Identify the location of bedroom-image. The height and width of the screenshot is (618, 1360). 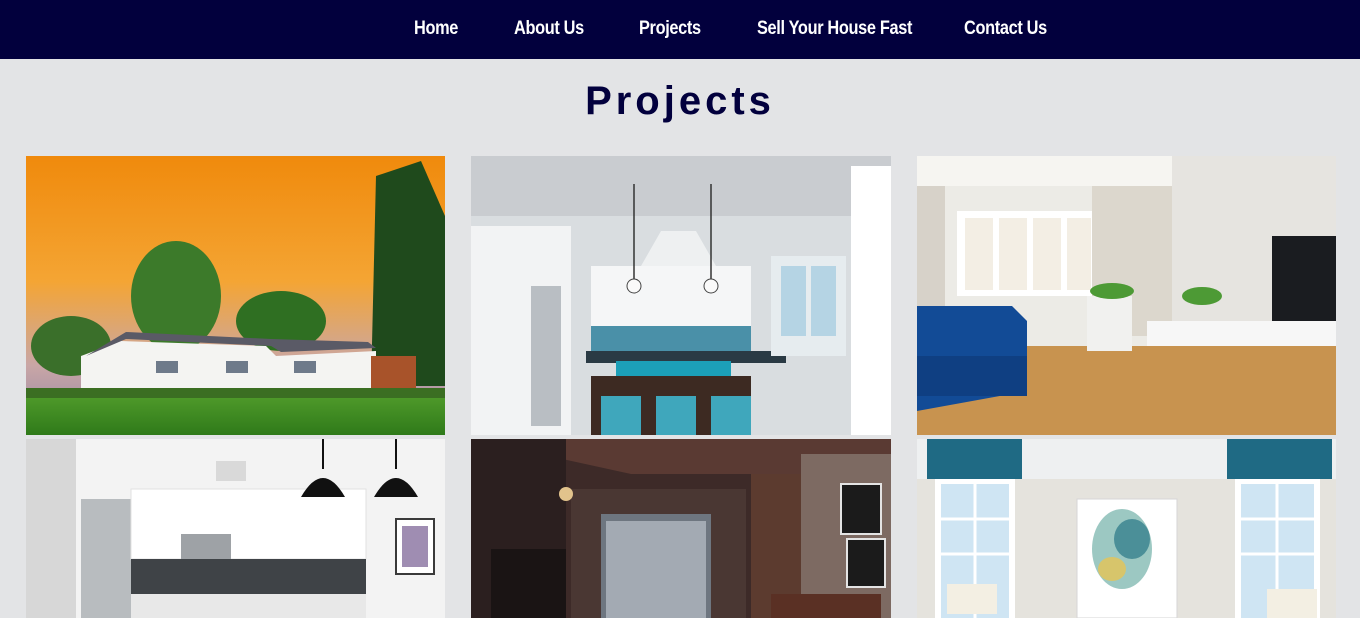
(1126, 528).